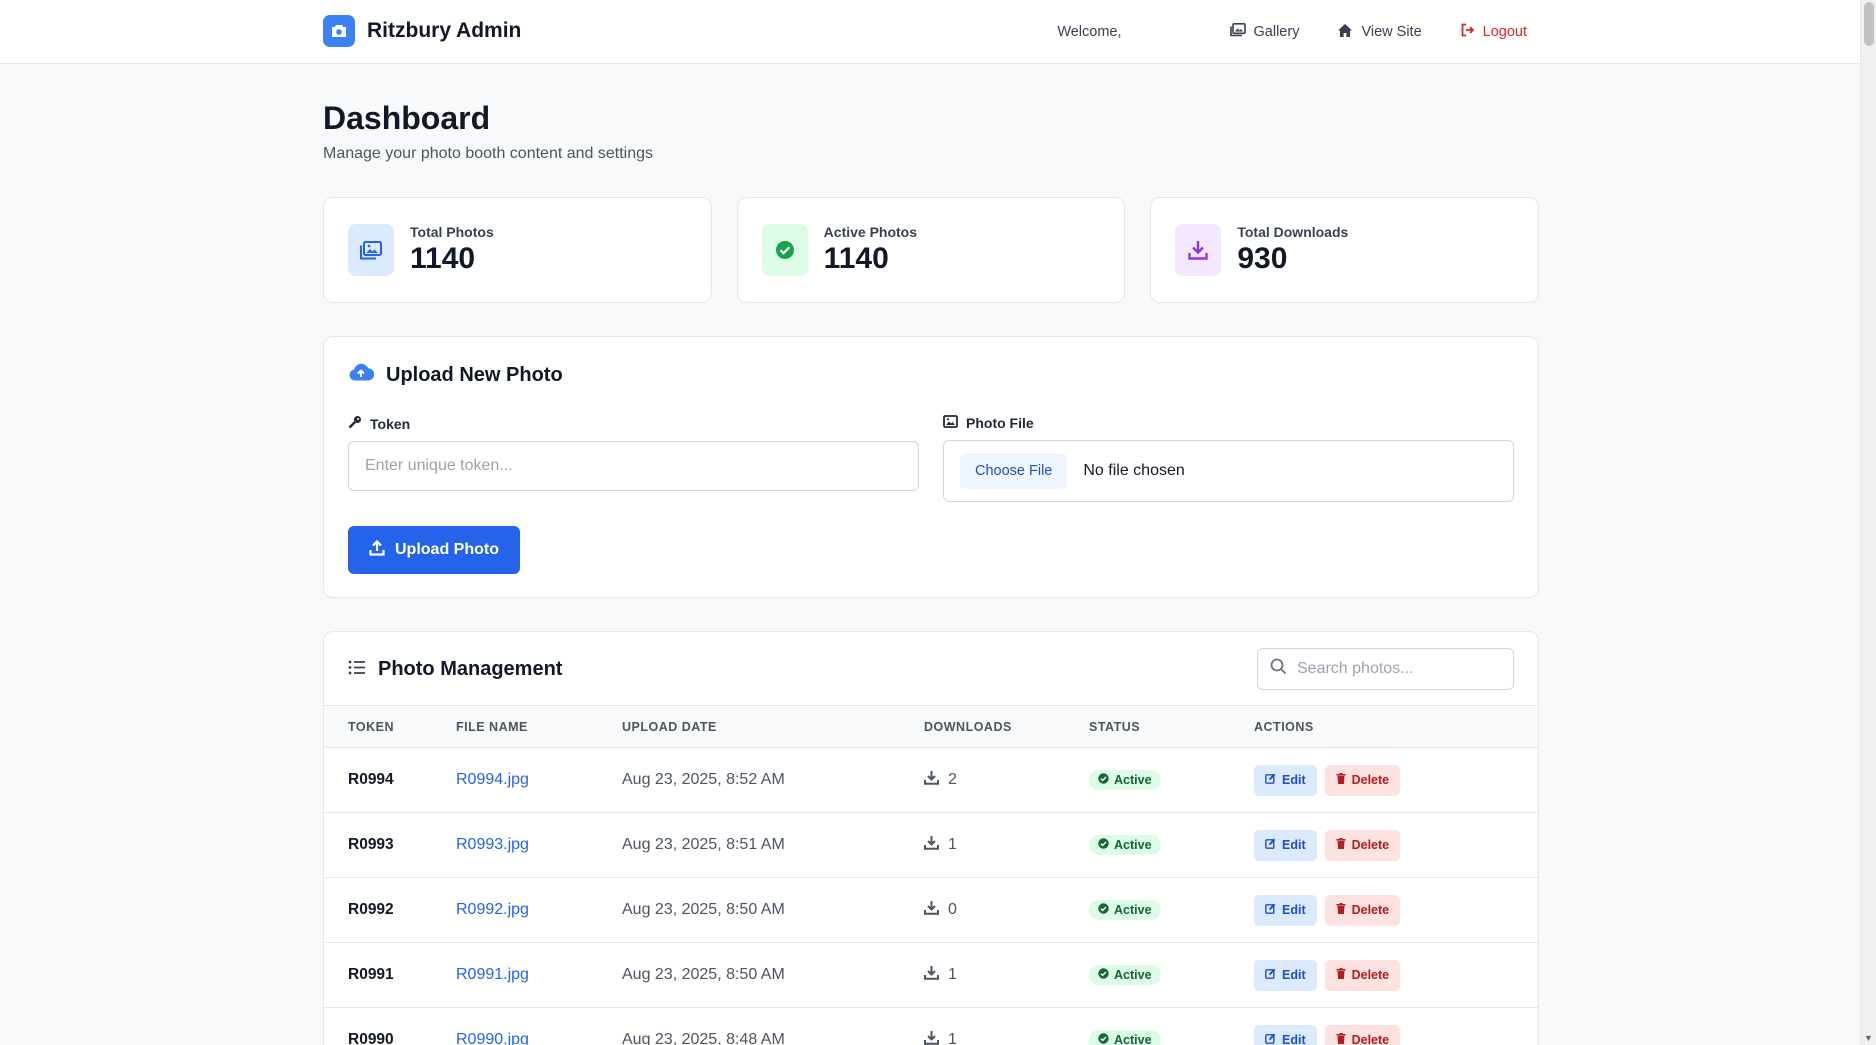 The width and height of the screenshot is (1876, 1045). I want to click on choose-file-button: Choose File, so click(1013, 471).